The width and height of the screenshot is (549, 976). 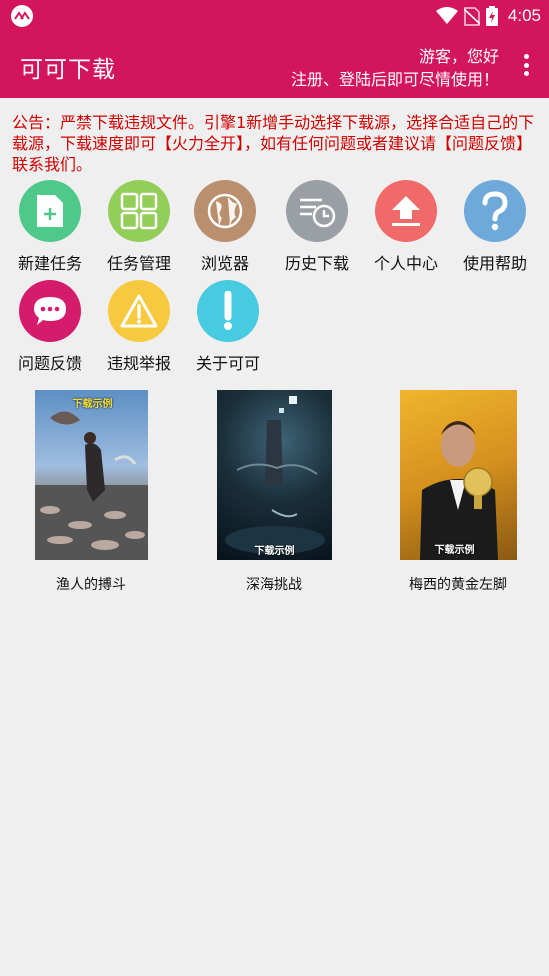 I want to click on tile-label: 新建任务, so click(x=49, y=263).